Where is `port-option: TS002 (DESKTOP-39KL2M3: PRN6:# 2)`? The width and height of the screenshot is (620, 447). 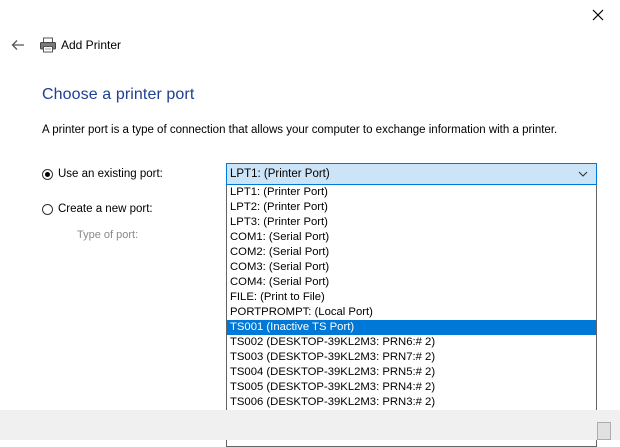
port-option: TS002 (DESKTOP-39KL2M3: PRN6:# 2) is located at coordinates (411, 342).